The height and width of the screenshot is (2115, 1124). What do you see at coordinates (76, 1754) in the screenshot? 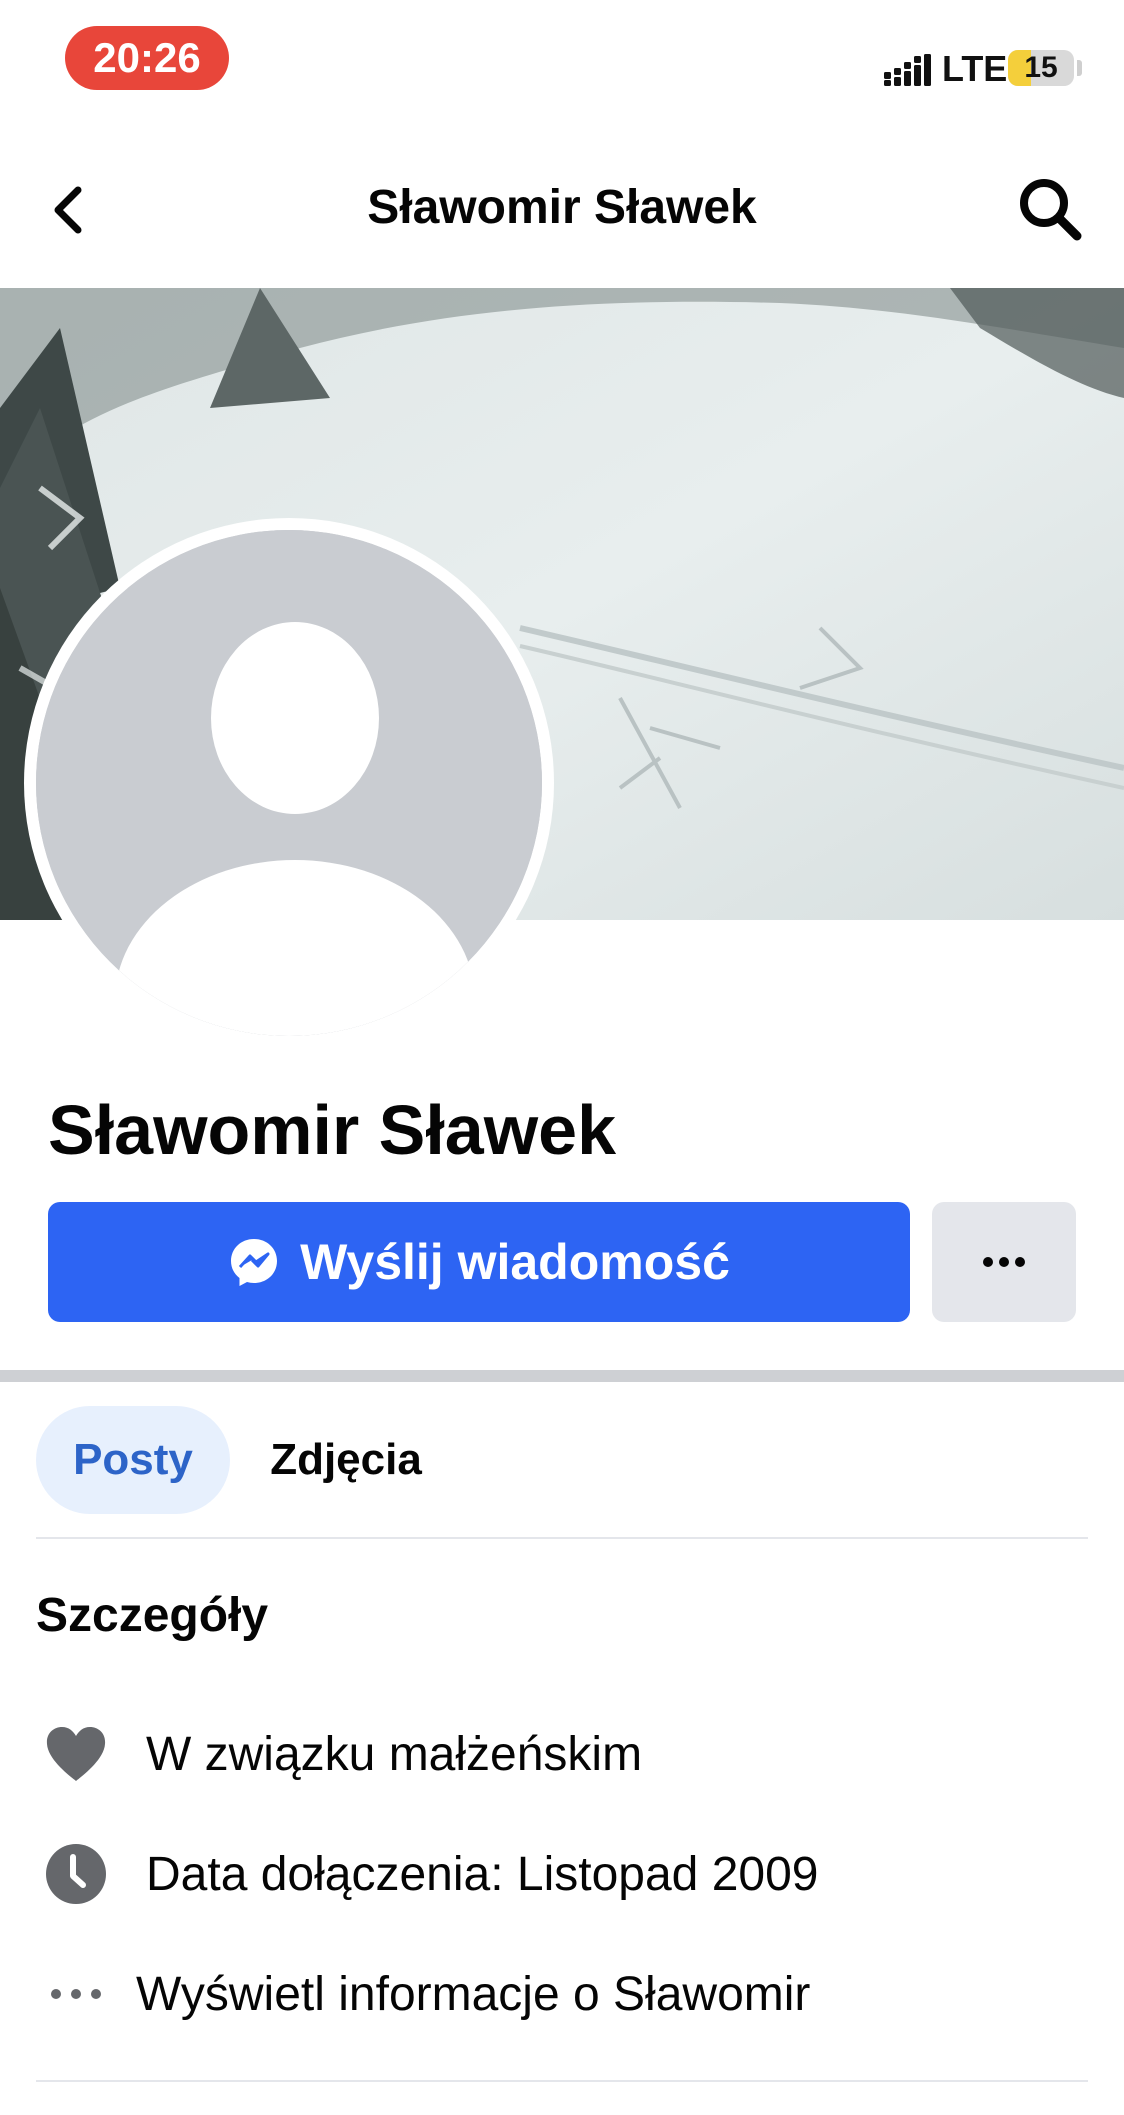
I see `heart-icon` at bounding box center [76, 1754].